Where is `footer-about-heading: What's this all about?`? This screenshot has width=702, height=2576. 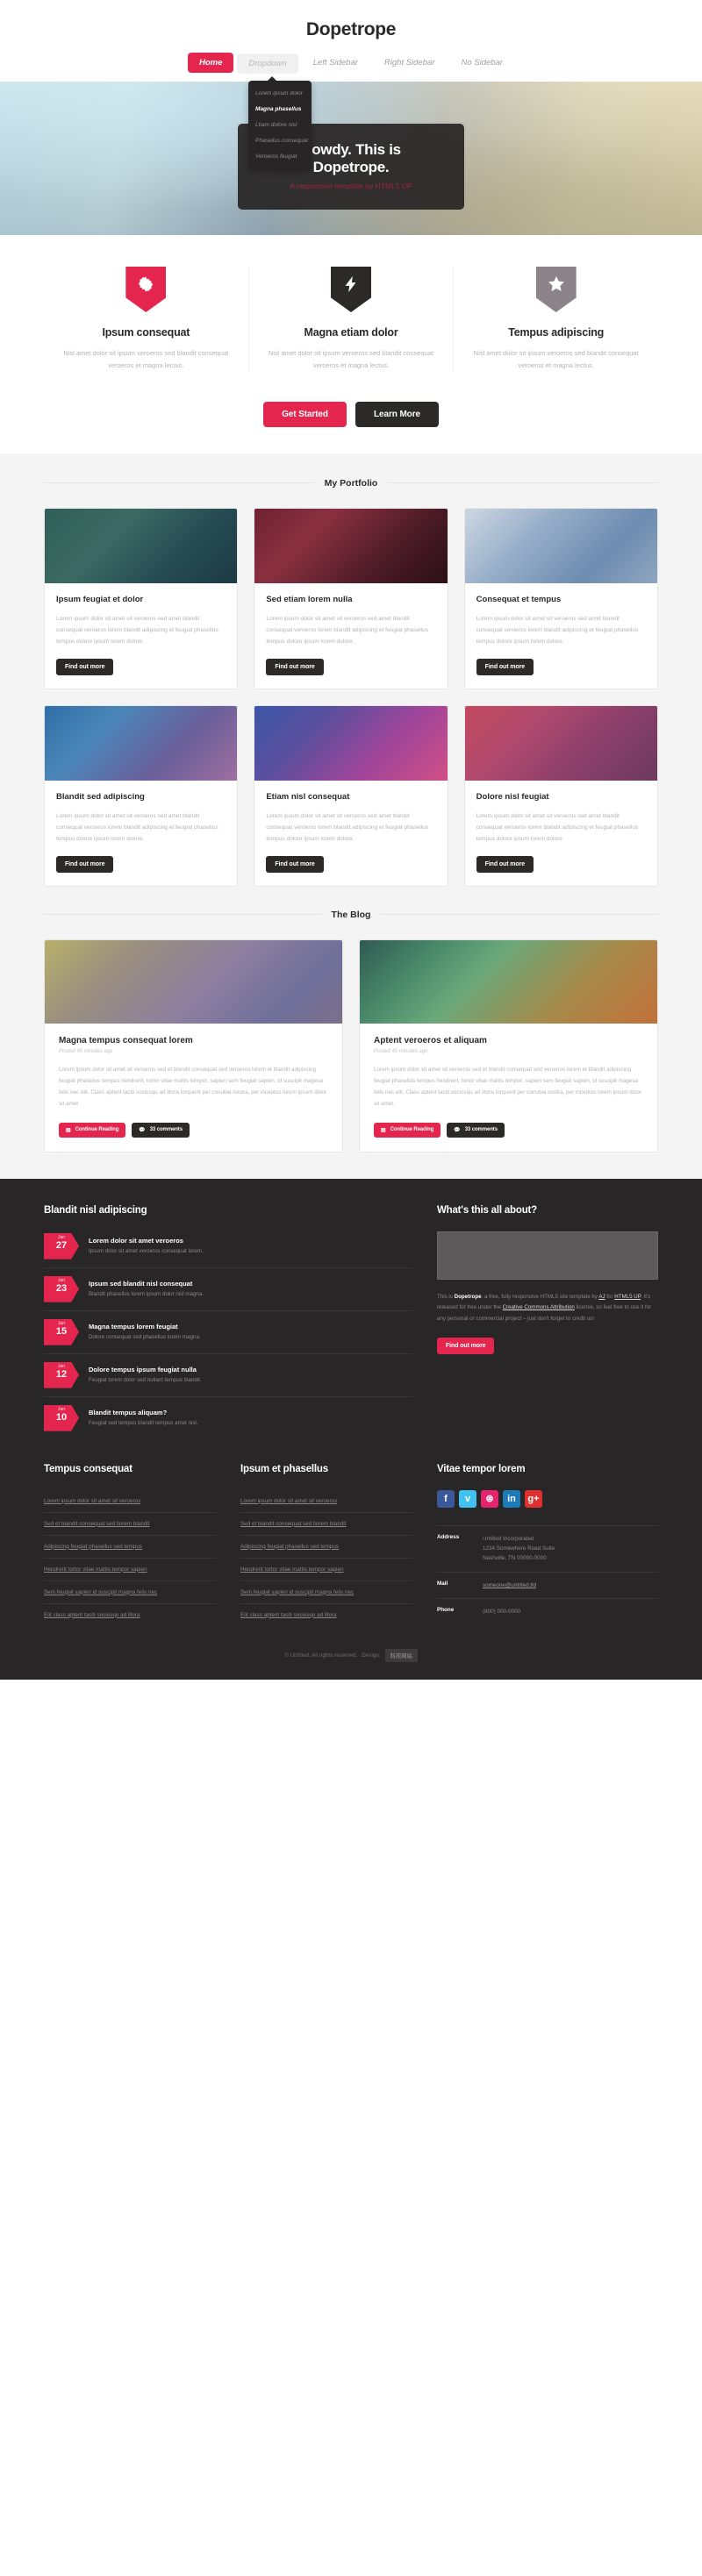
footer-about-heading: What's this all about? is located at coordinates (487, 1210).